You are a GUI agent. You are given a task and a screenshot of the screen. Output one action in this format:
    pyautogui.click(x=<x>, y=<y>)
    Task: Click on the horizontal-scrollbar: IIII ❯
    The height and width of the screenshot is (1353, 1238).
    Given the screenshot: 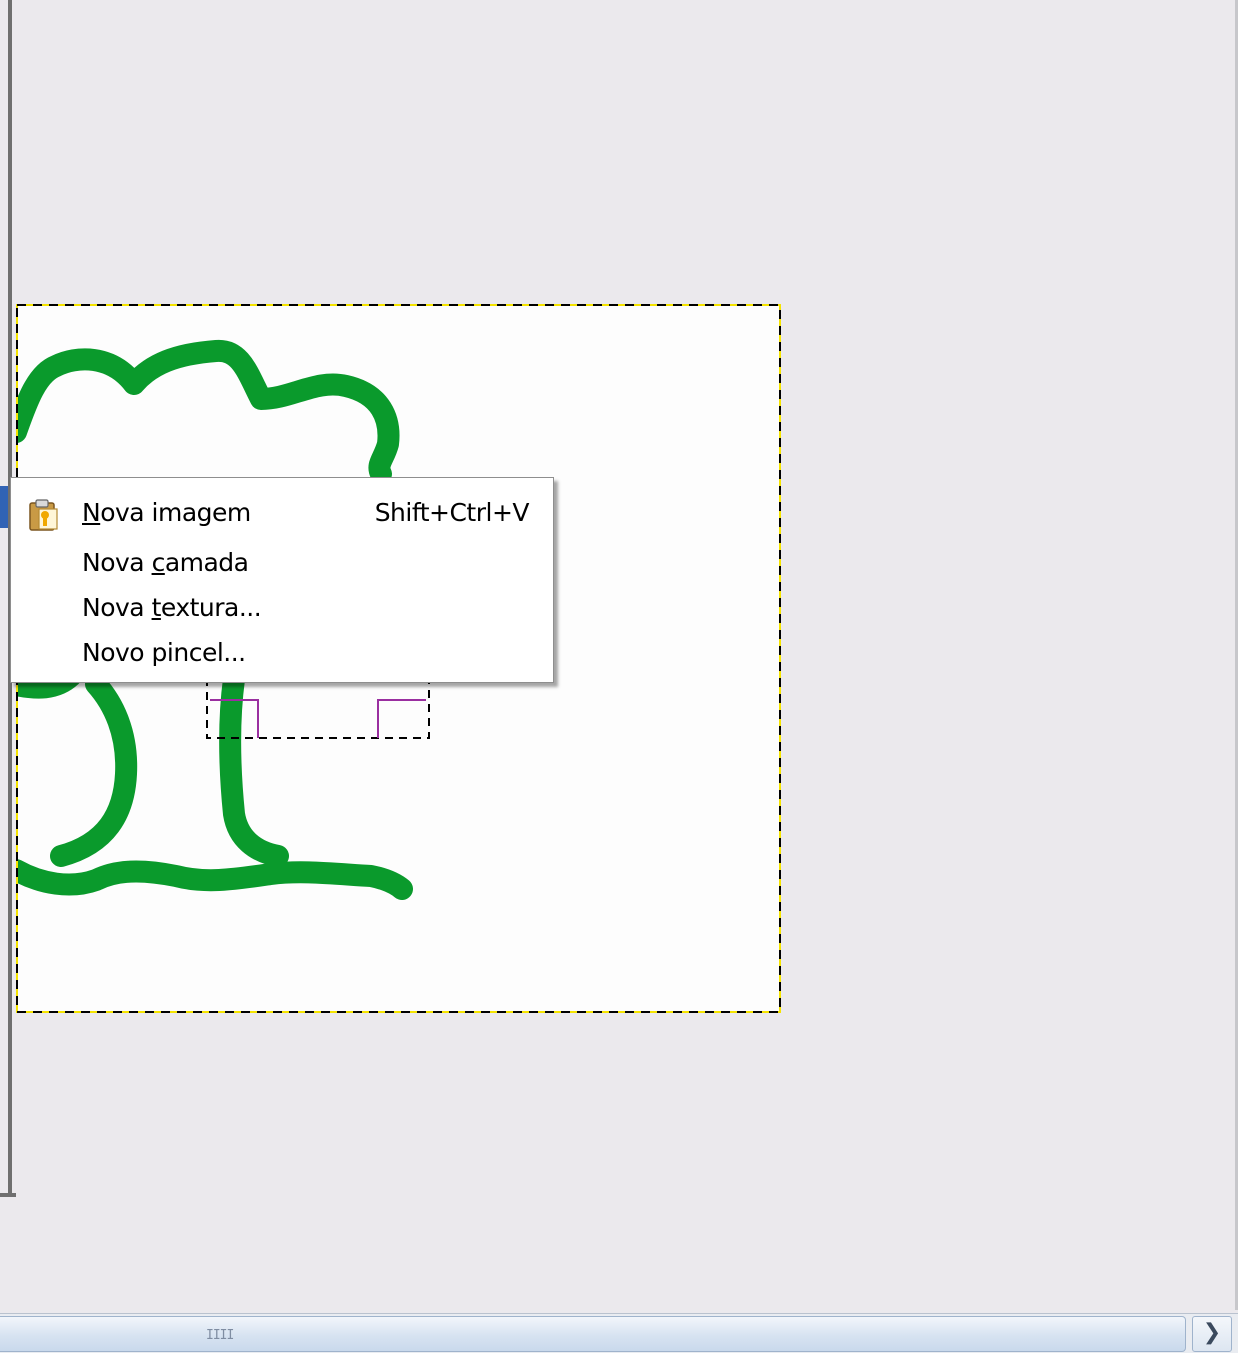 What is the action you would take?
    pyautogui.click(x=619, y=1333)
    